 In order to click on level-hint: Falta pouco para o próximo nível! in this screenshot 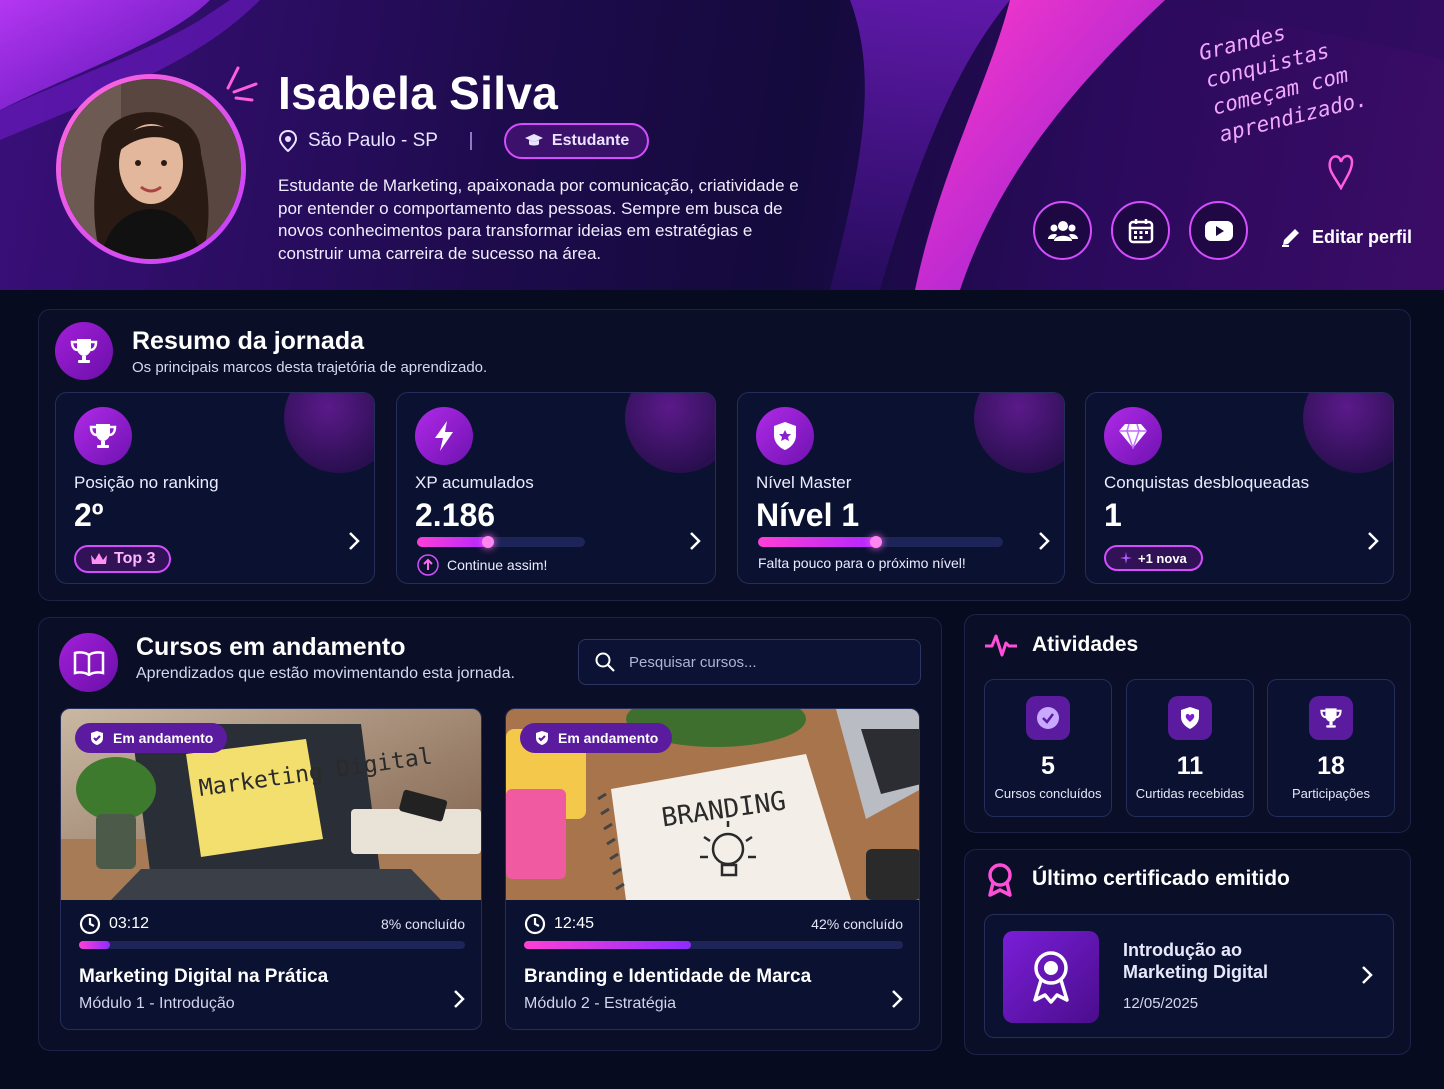, I will do `click(862, 563)`.